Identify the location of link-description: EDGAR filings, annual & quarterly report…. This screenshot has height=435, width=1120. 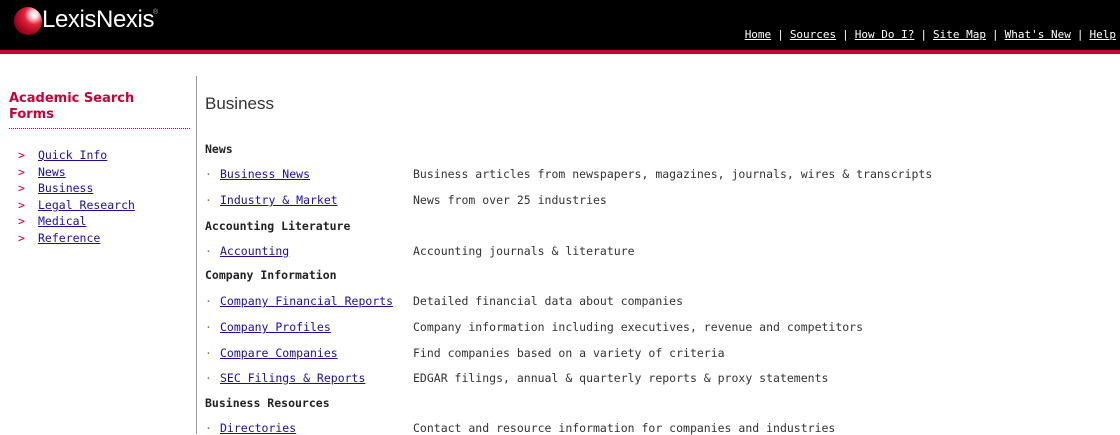
(621, 378).